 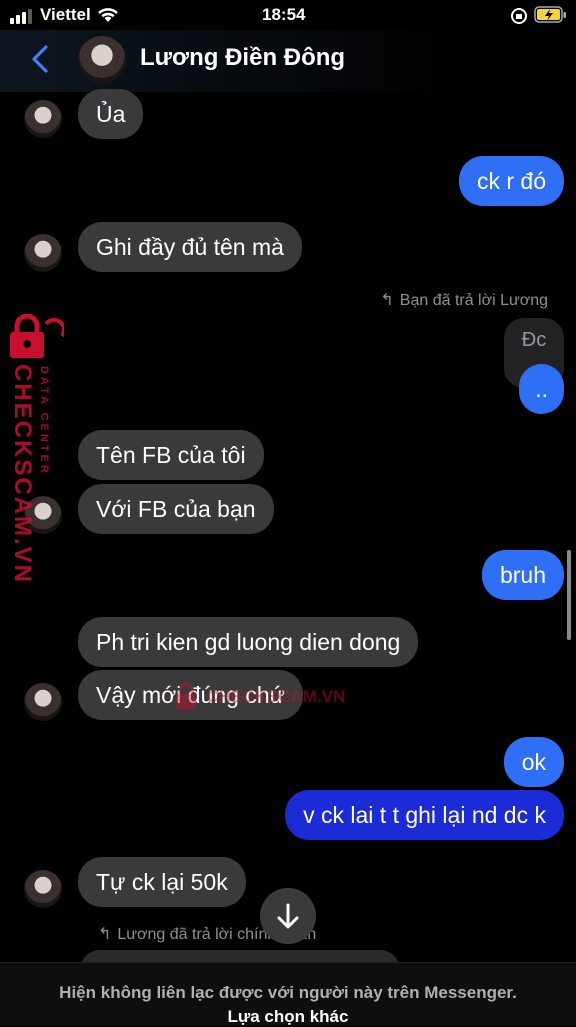 I want to click on outgoing-message: v ck lai t t ghi lại nd dc k, so click(x=424, y=815).